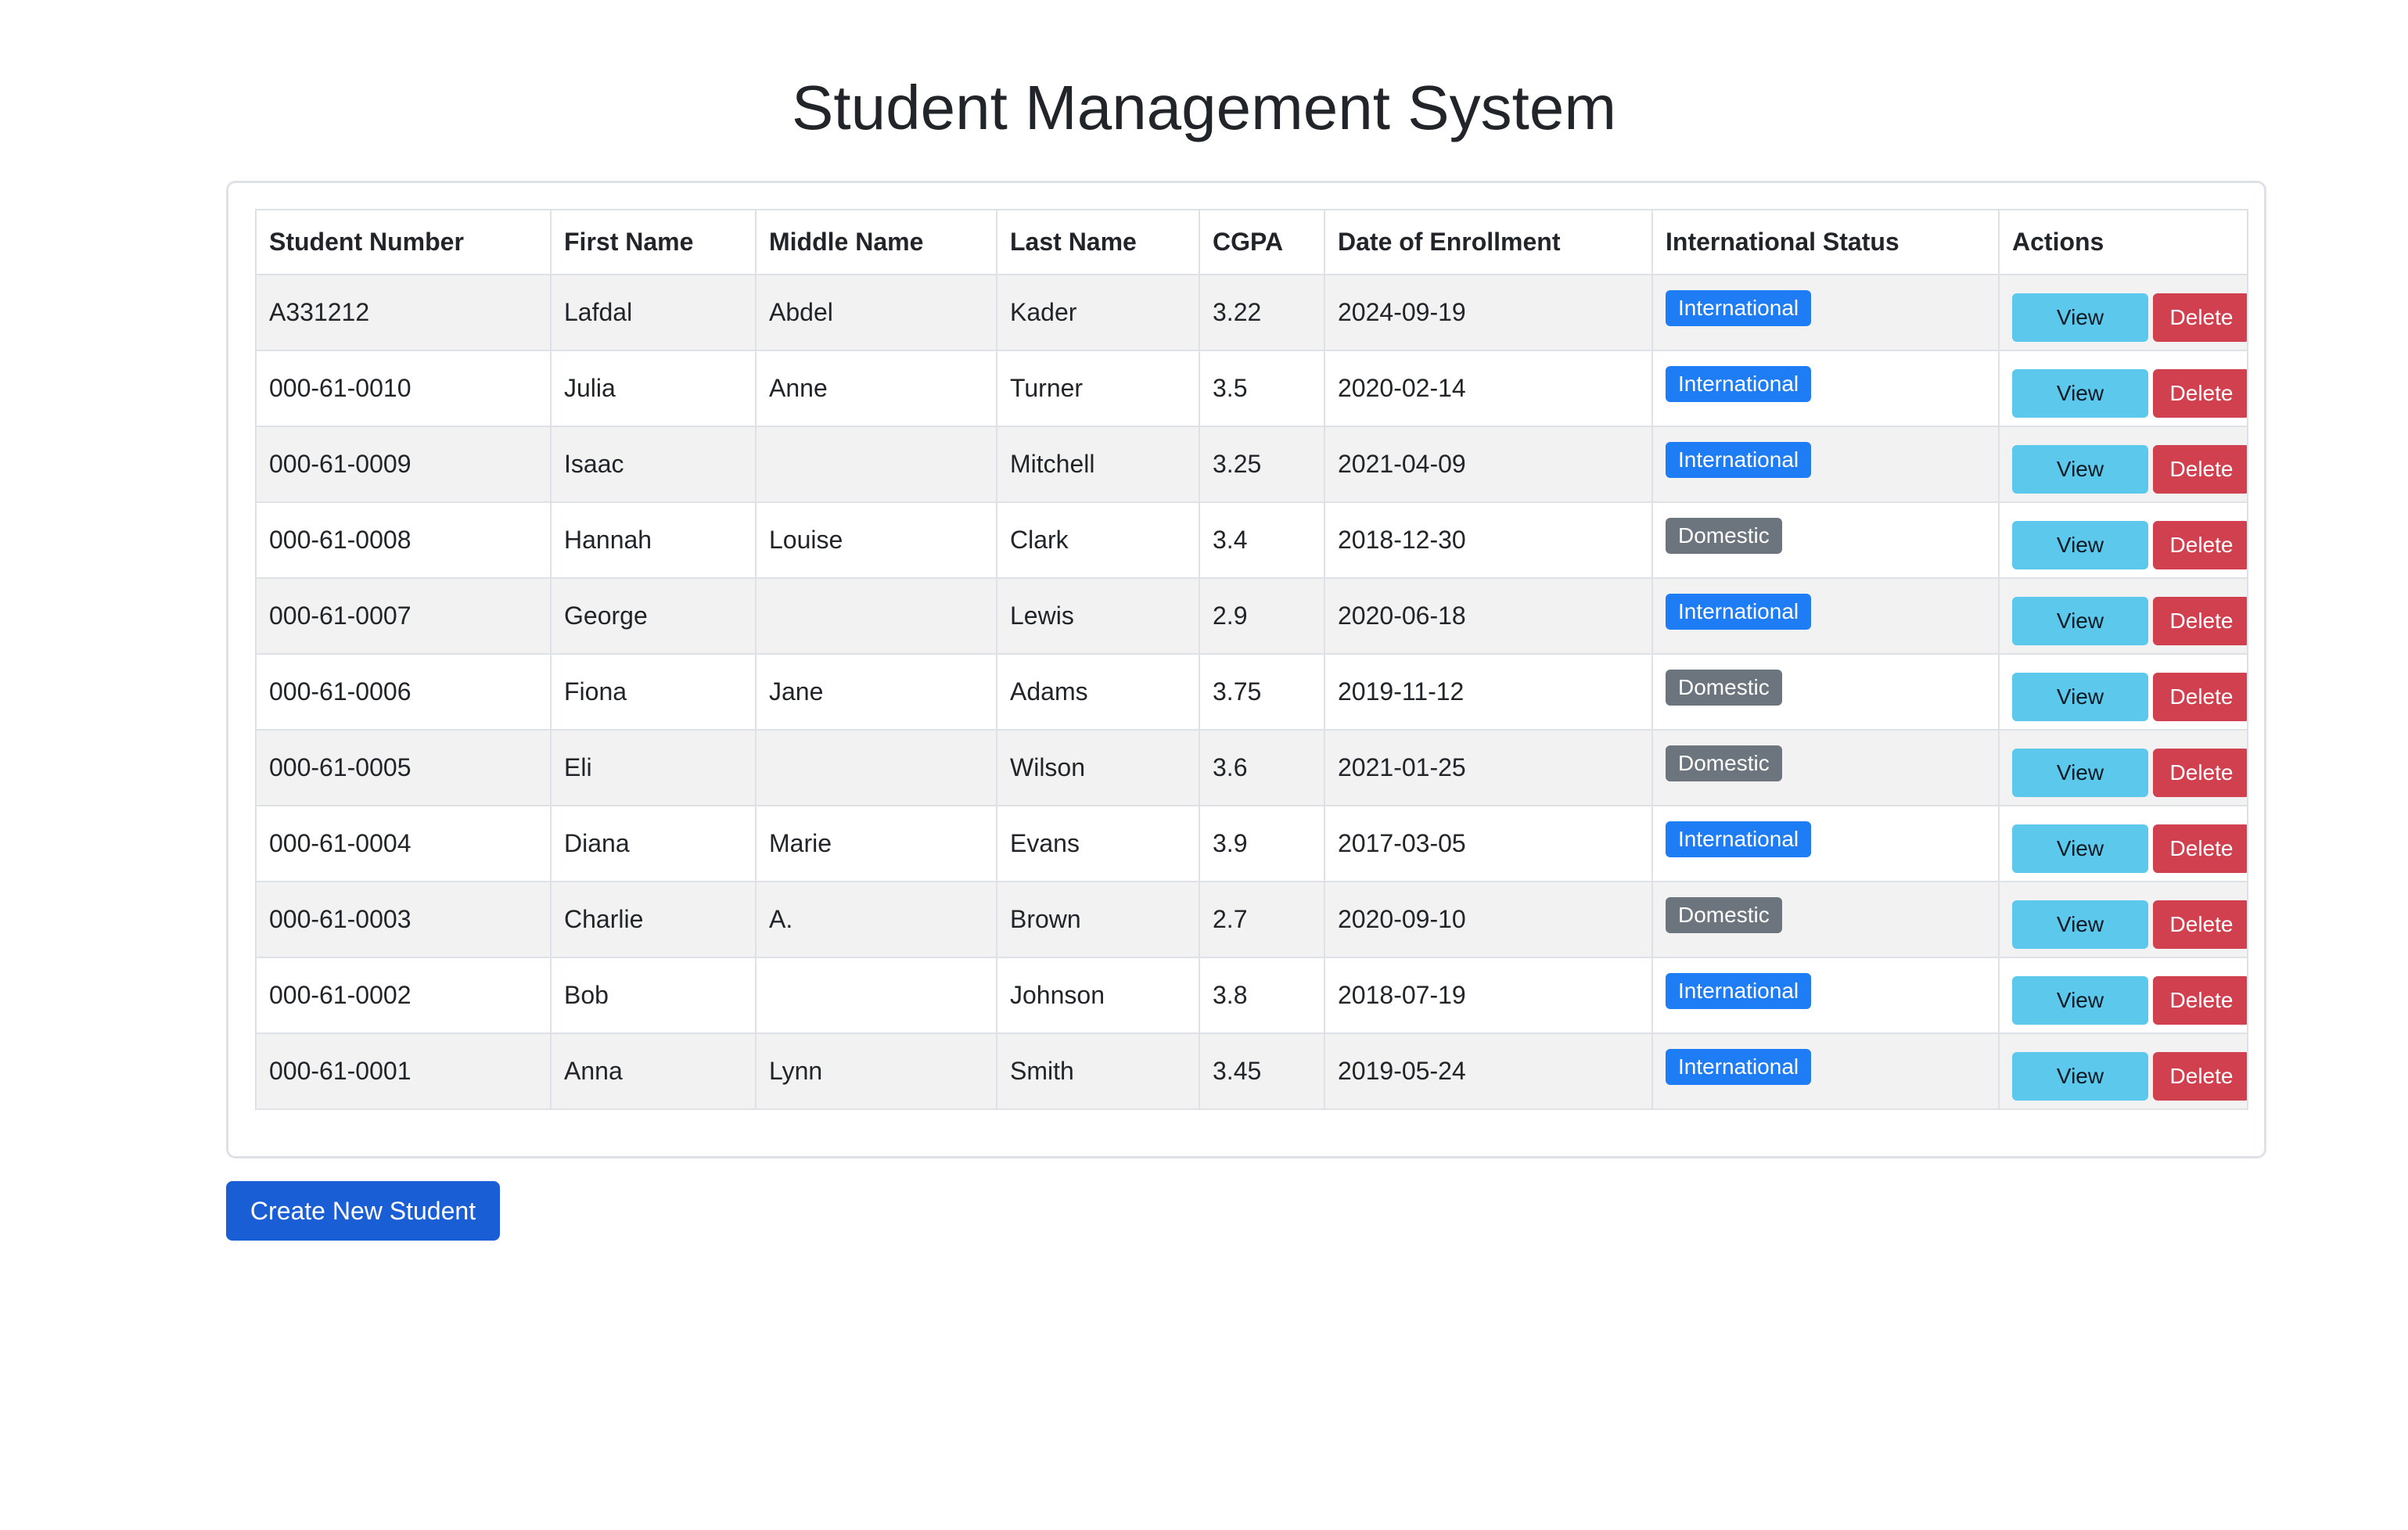 The width and height of the screenshot is (2408, 1530). I want to click on cell-date-of-enrollment: 2021-01-25, so click(1488, 767).